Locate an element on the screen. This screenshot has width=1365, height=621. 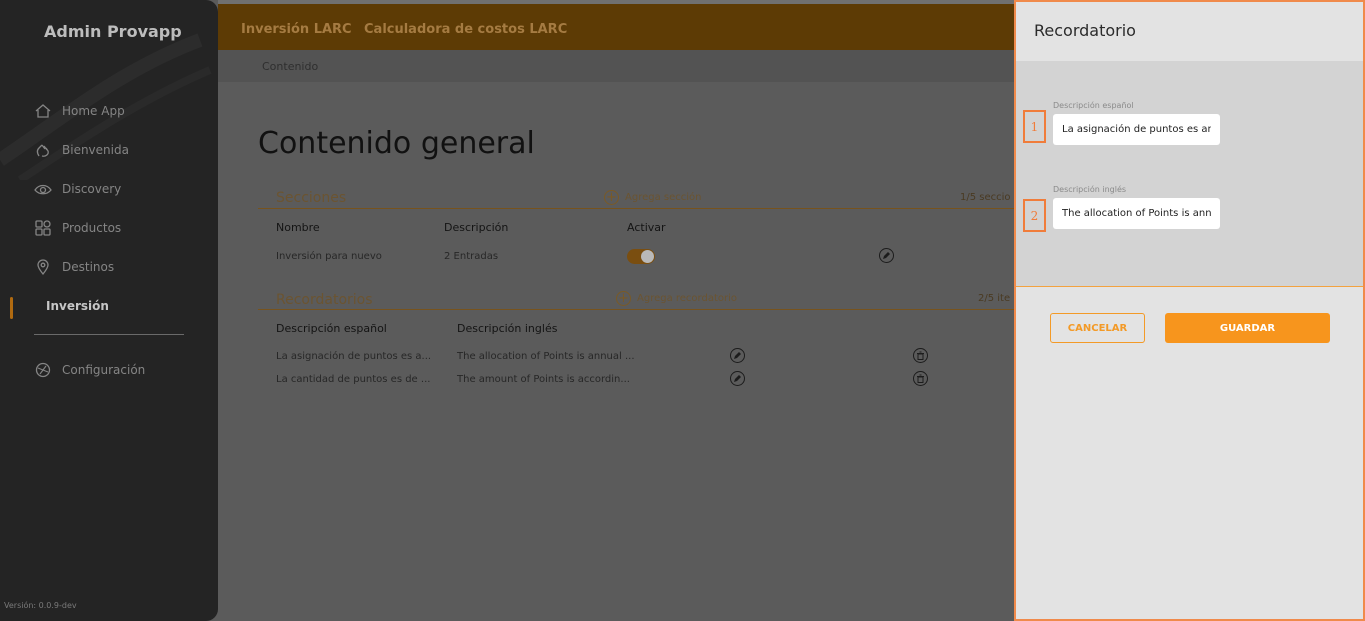
tab-calculadora-costos: Calculadora de costos LARC is located at coordinates (465, 29).